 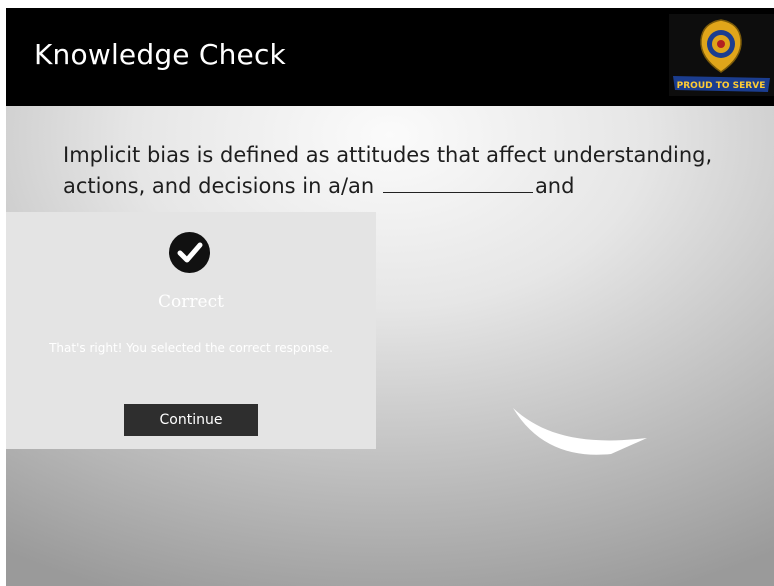 What do you see at coordinates (580, 431) in the screenshot?
I see `decorative-swoosh` at bounding box center [580, 431].